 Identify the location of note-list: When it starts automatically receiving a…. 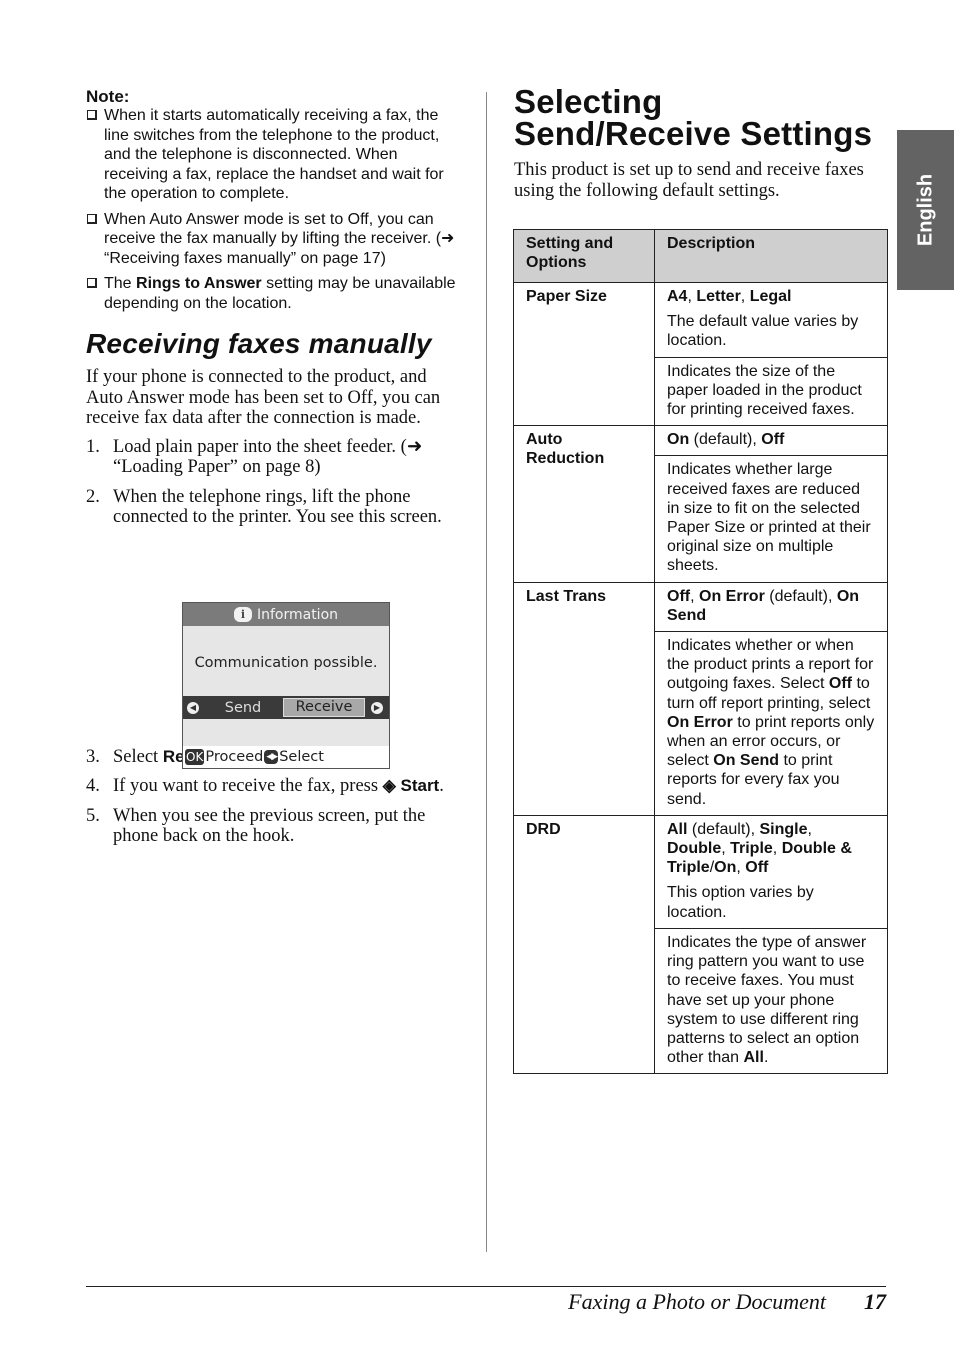
(272, 209).